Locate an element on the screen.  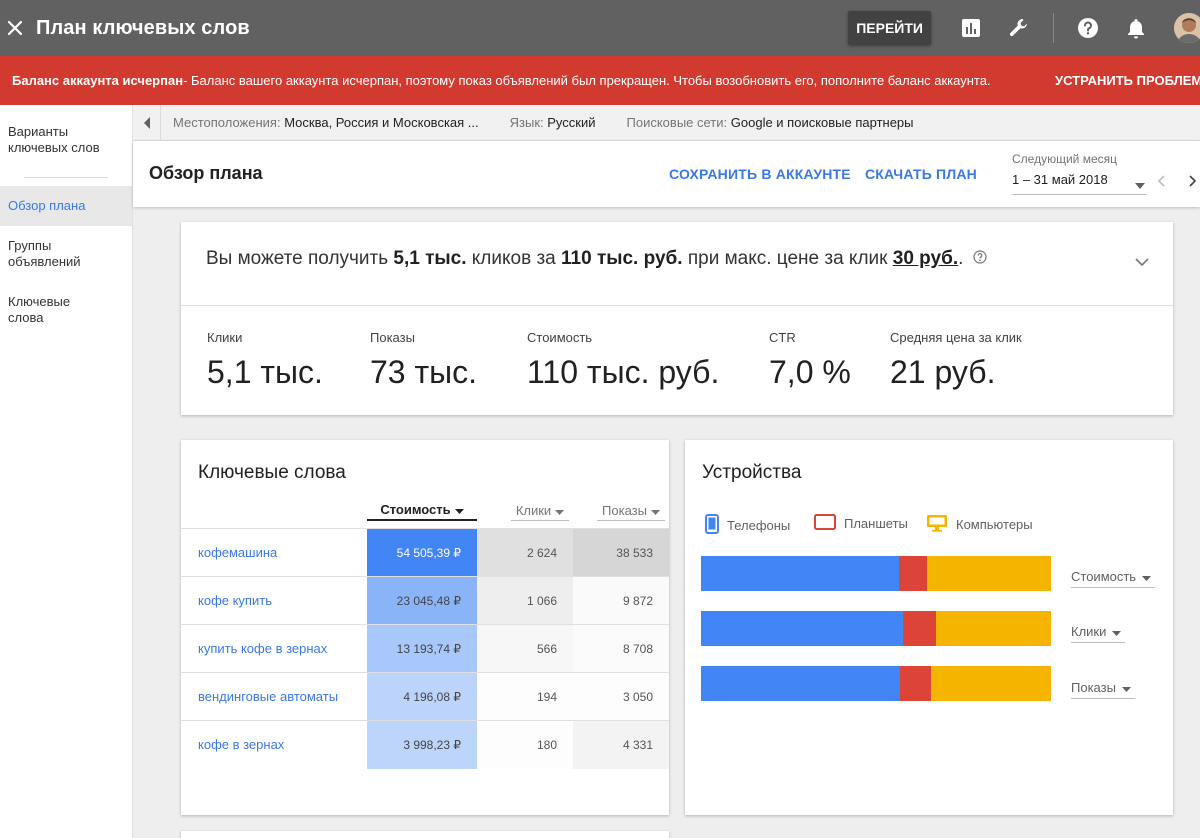
page-title: План ключевых слов is located at coordinates (143, 27).